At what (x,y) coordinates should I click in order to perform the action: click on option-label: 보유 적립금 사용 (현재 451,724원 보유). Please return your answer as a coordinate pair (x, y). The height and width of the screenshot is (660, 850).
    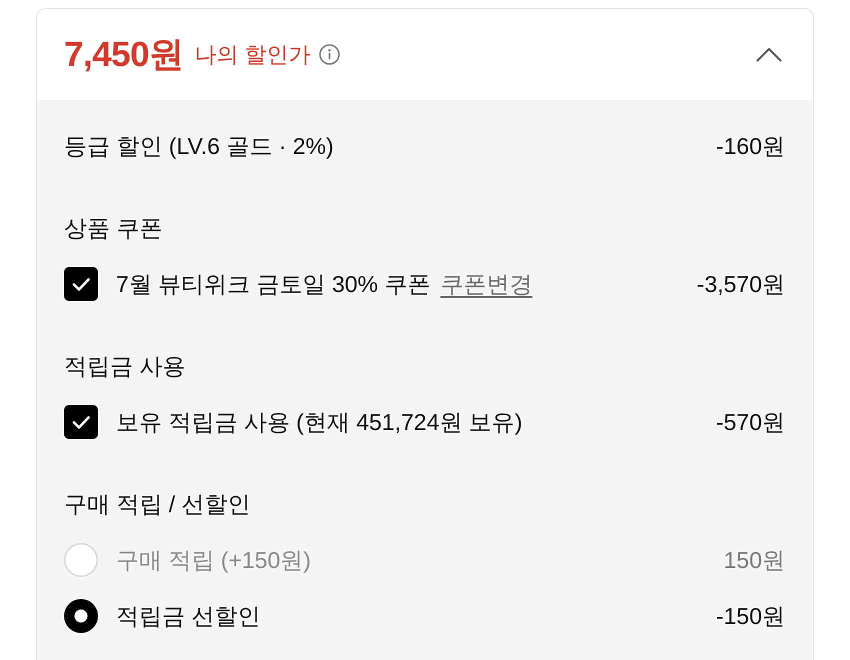
    Looking at the image, I should click on (319, 422).